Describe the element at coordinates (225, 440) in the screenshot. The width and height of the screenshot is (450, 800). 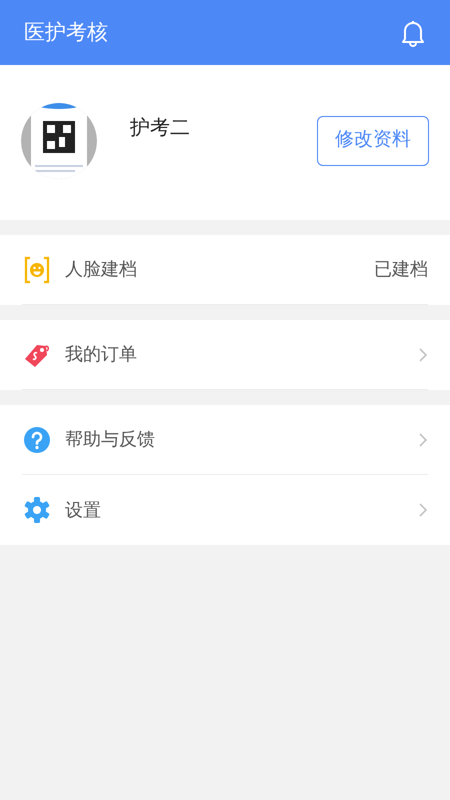
I see `menu-row: 帮助与反馈` at that location.